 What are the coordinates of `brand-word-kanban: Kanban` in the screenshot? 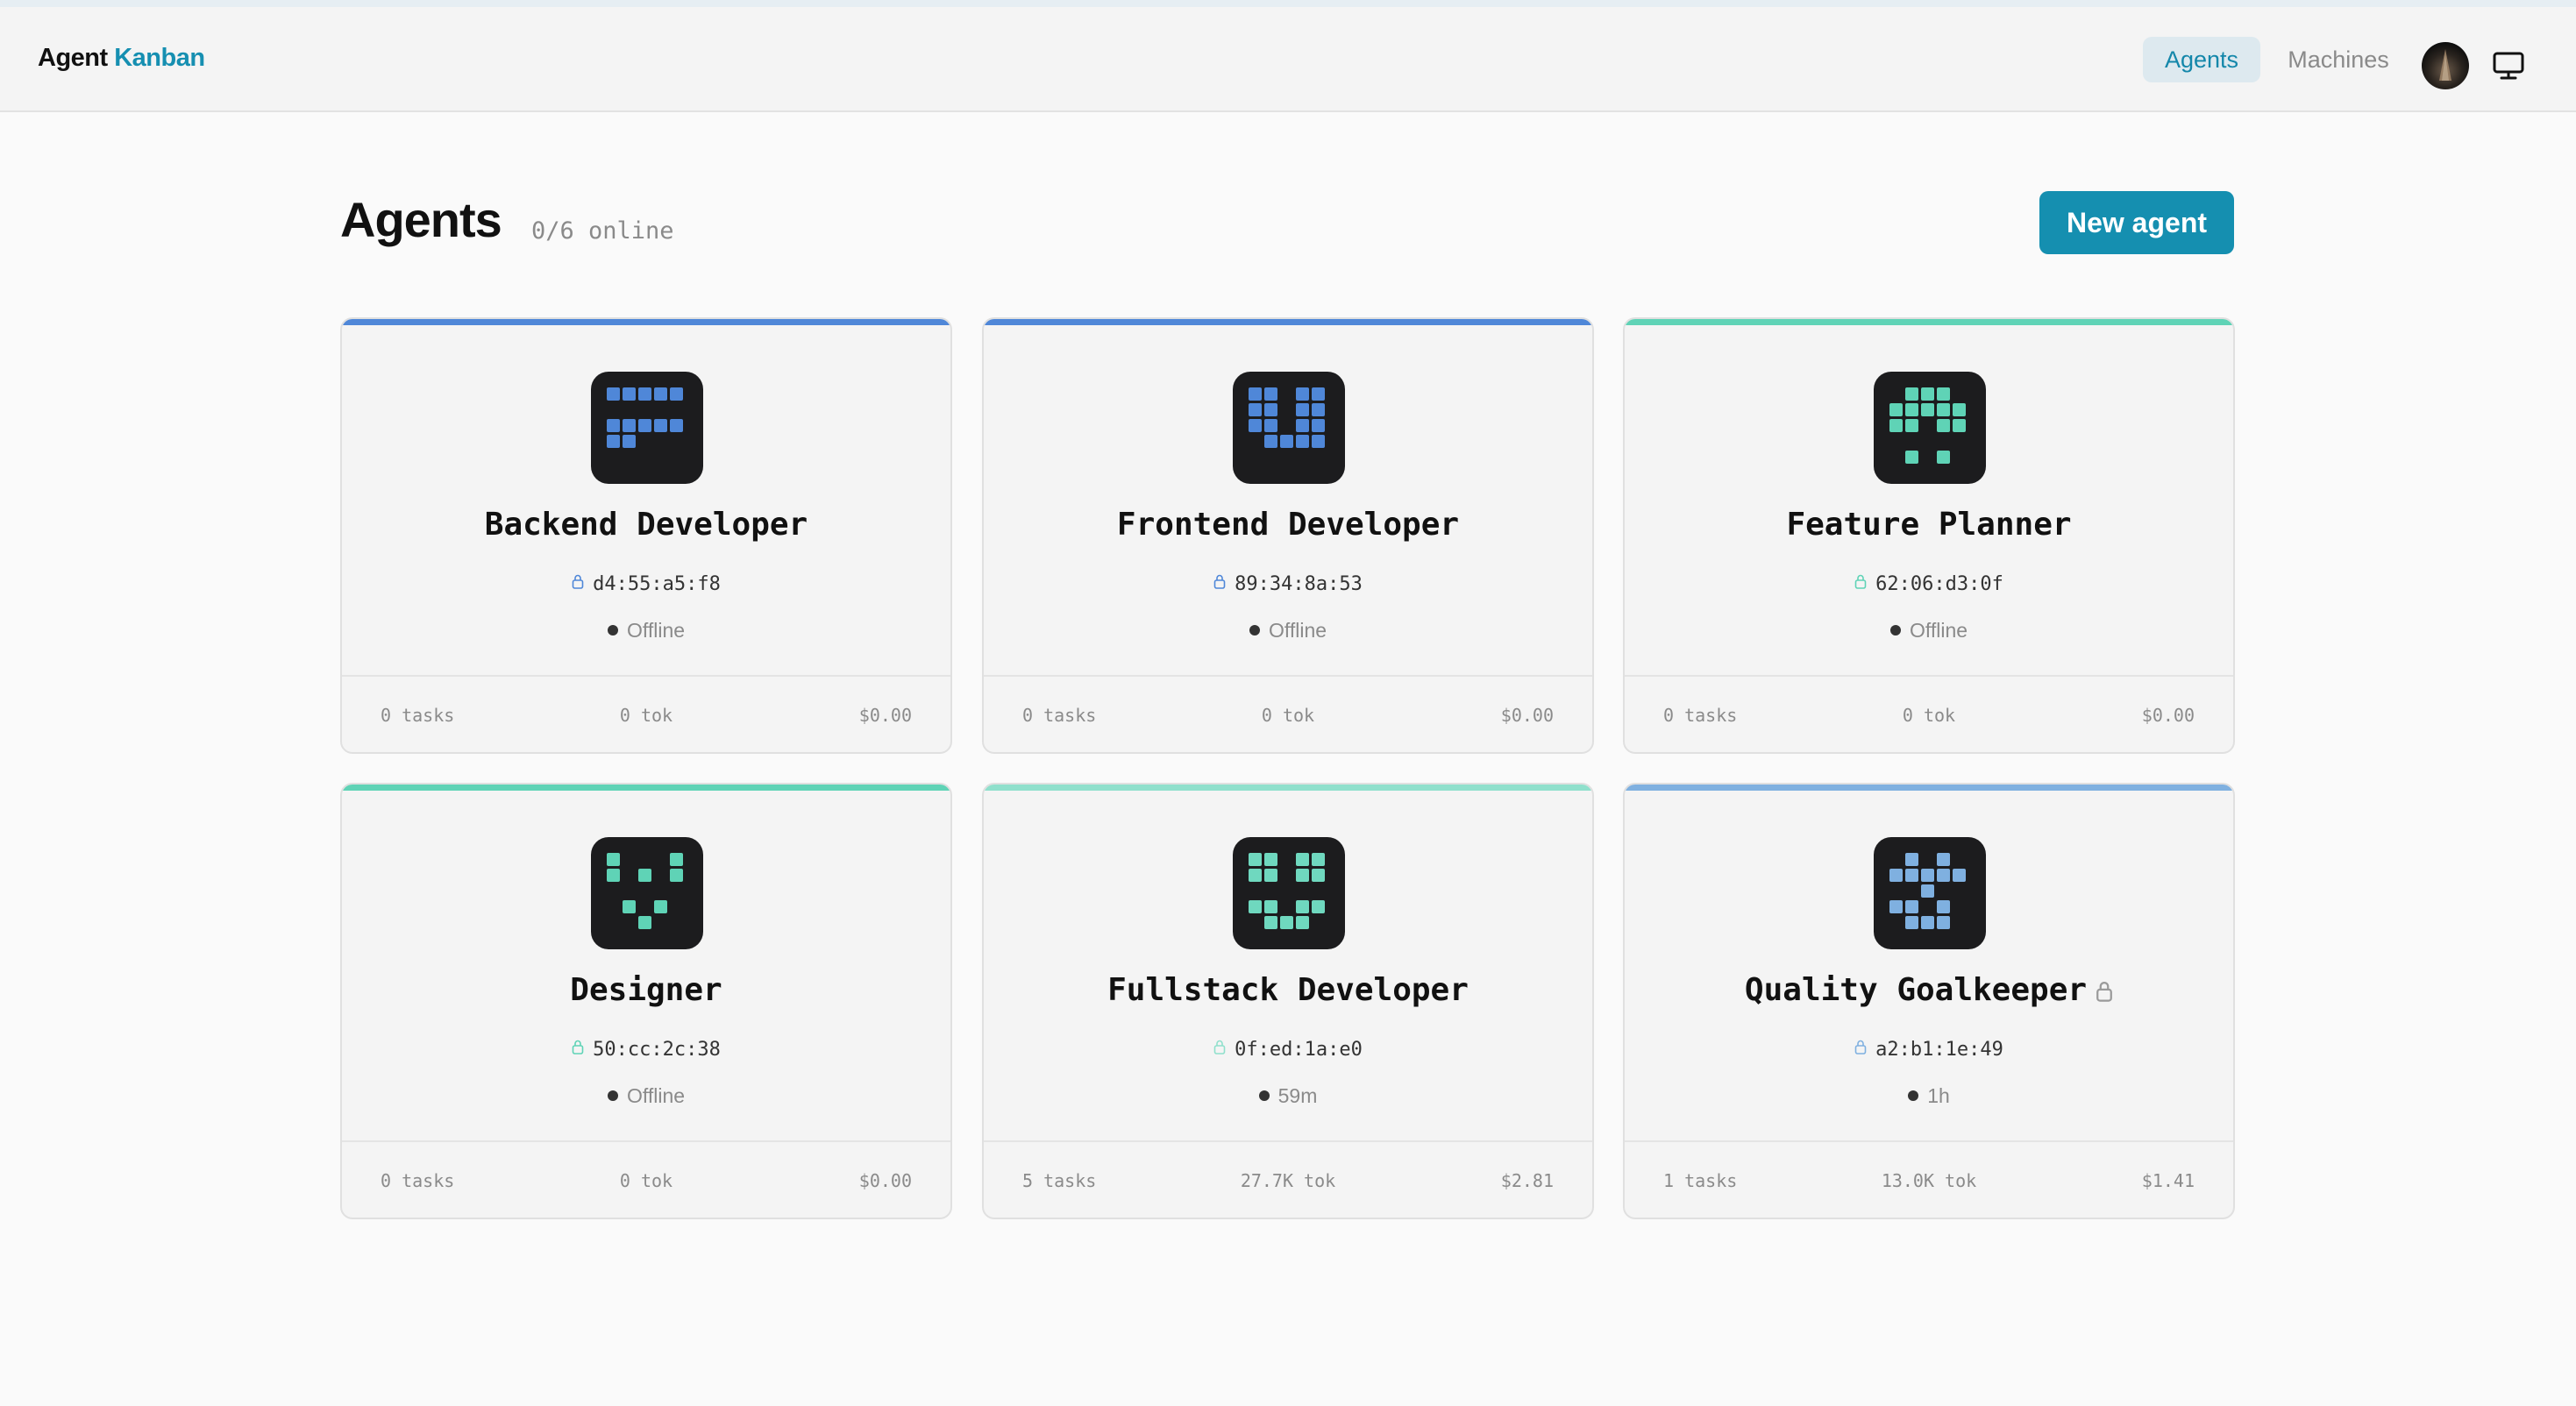 It's located at (159, 58).